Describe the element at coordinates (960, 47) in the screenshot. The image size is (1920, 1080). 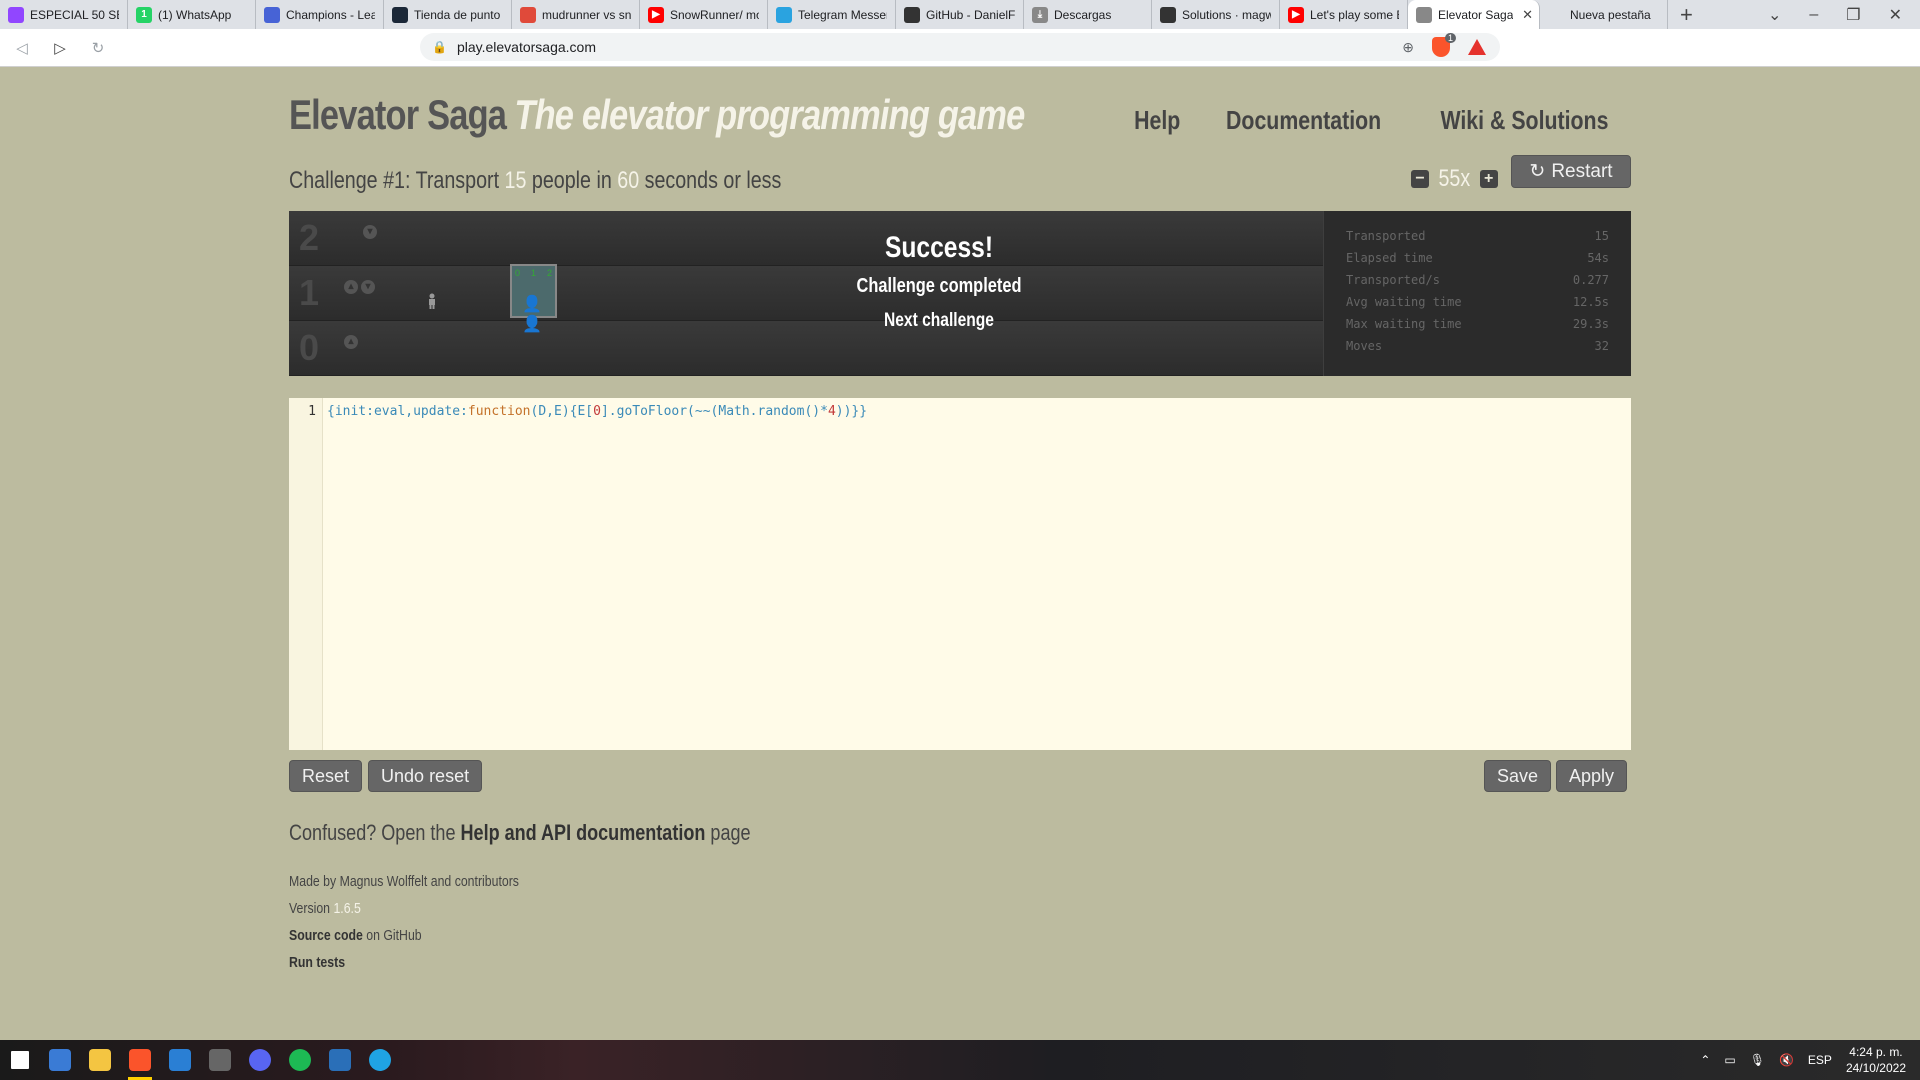
I see `address-bar: 🔒 play.elevatorsaga.com ⊕ 1` at that location.